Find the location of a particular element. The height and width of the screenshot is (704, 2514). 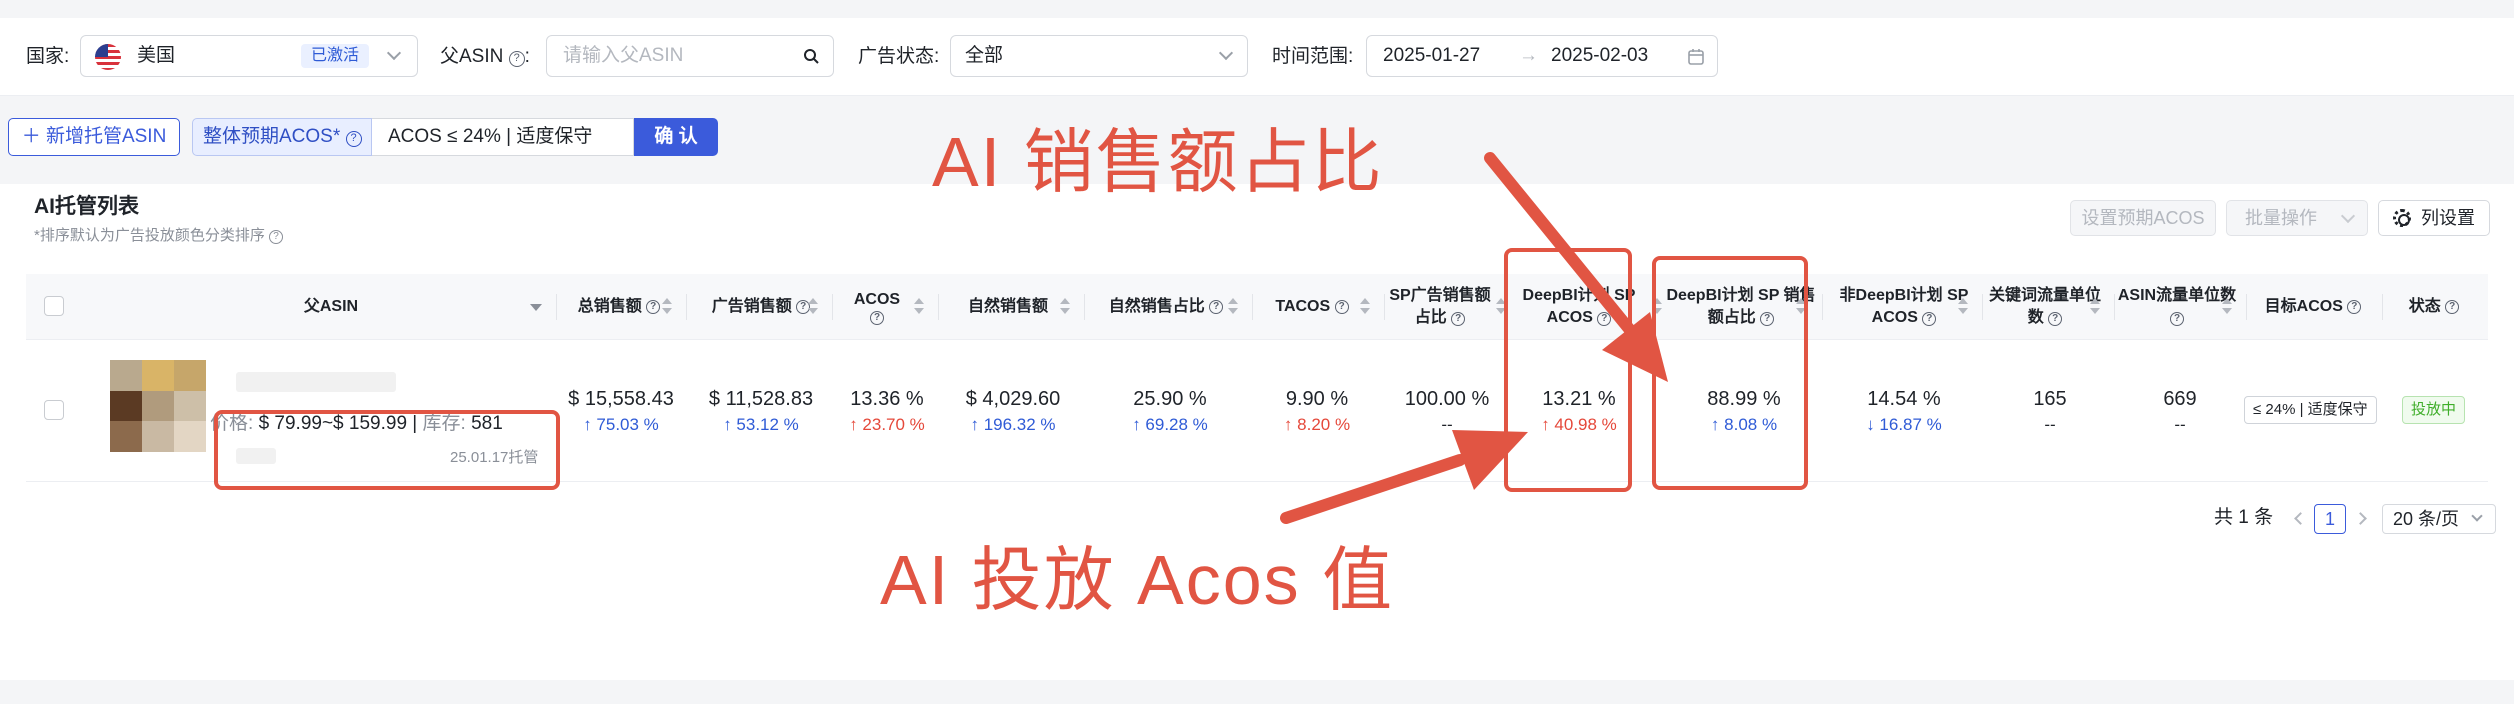

next-page-icon is located at coordinates (2360, 518).